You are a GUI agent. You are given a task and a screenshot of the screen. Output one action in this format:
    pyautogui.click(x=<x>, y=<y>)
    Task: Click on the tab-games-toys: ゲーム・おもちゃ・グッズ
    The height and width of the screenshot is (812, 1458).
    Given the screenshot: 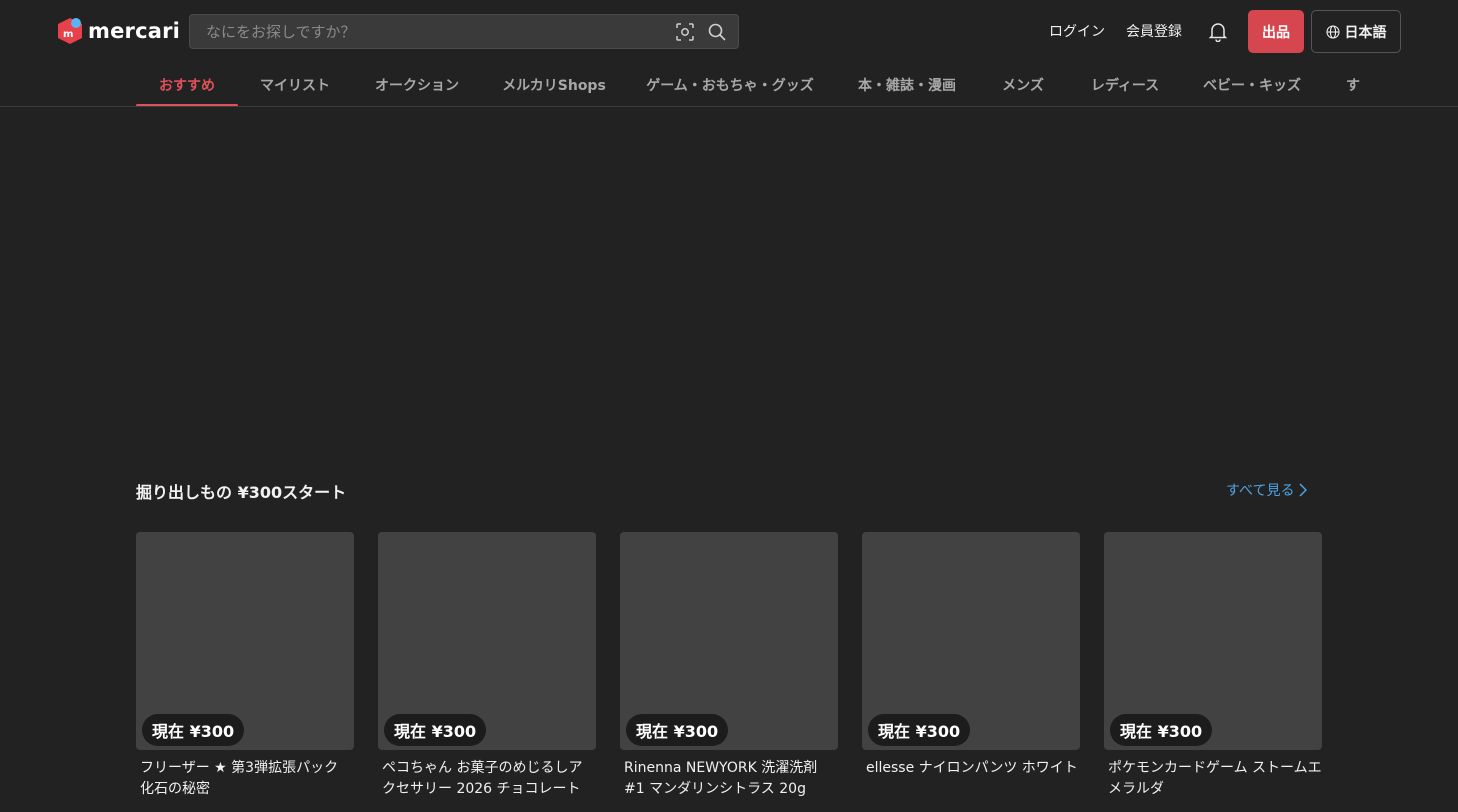 What is the action you would take?
    pyautogui.click(x=730, y=84)
    